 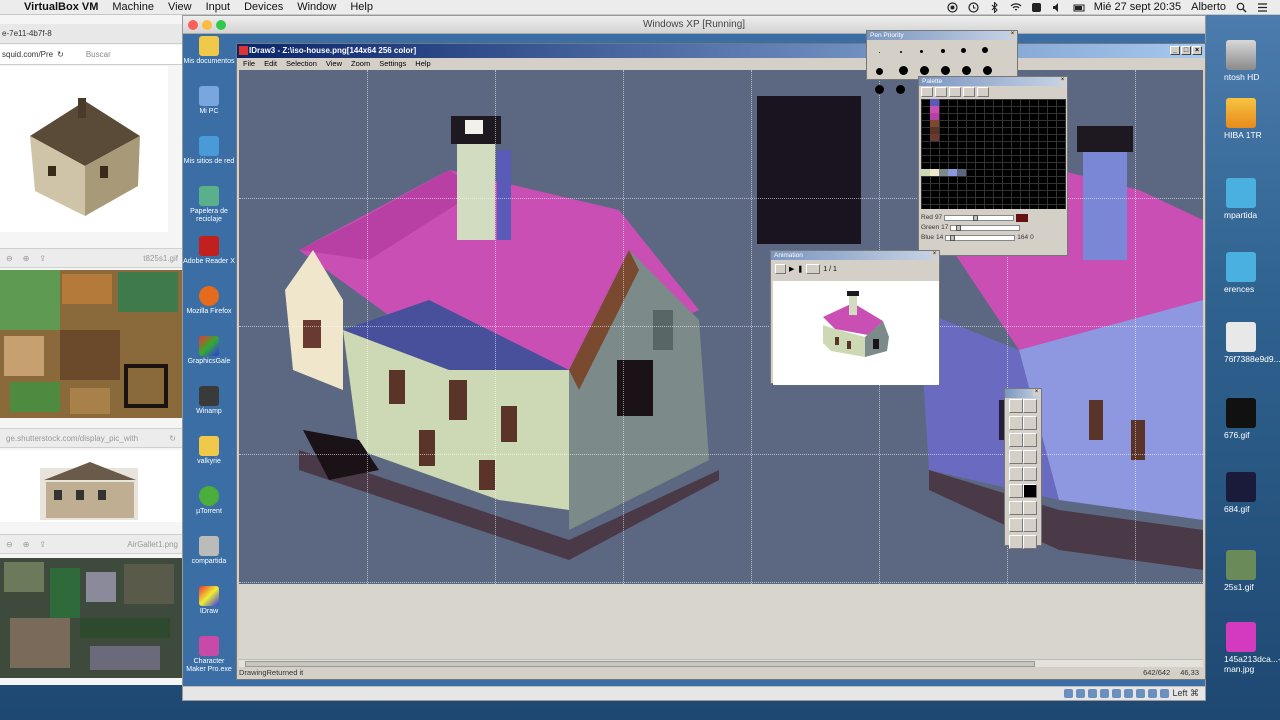 What do you see at coordinates (979, 217) in the screenshot?
I see `red-slider` at bounding box center [979, 217].